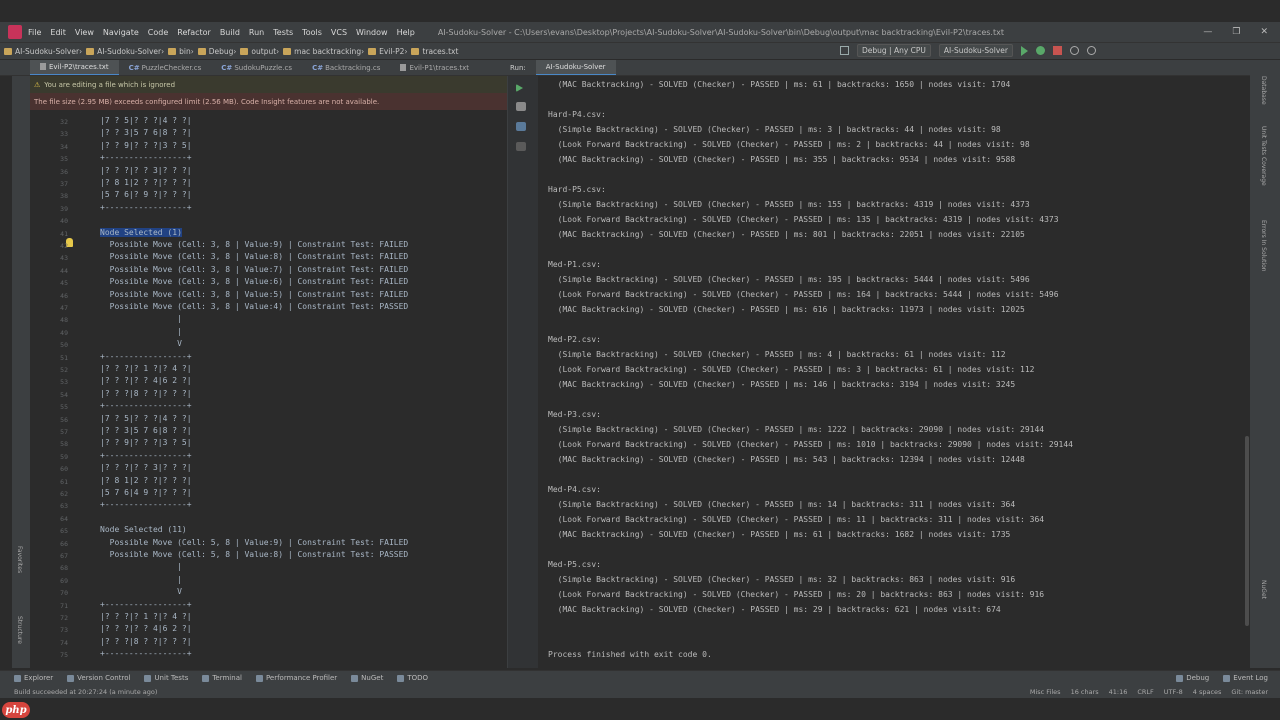  I want to click on line-number: 55, so click(64, 407).